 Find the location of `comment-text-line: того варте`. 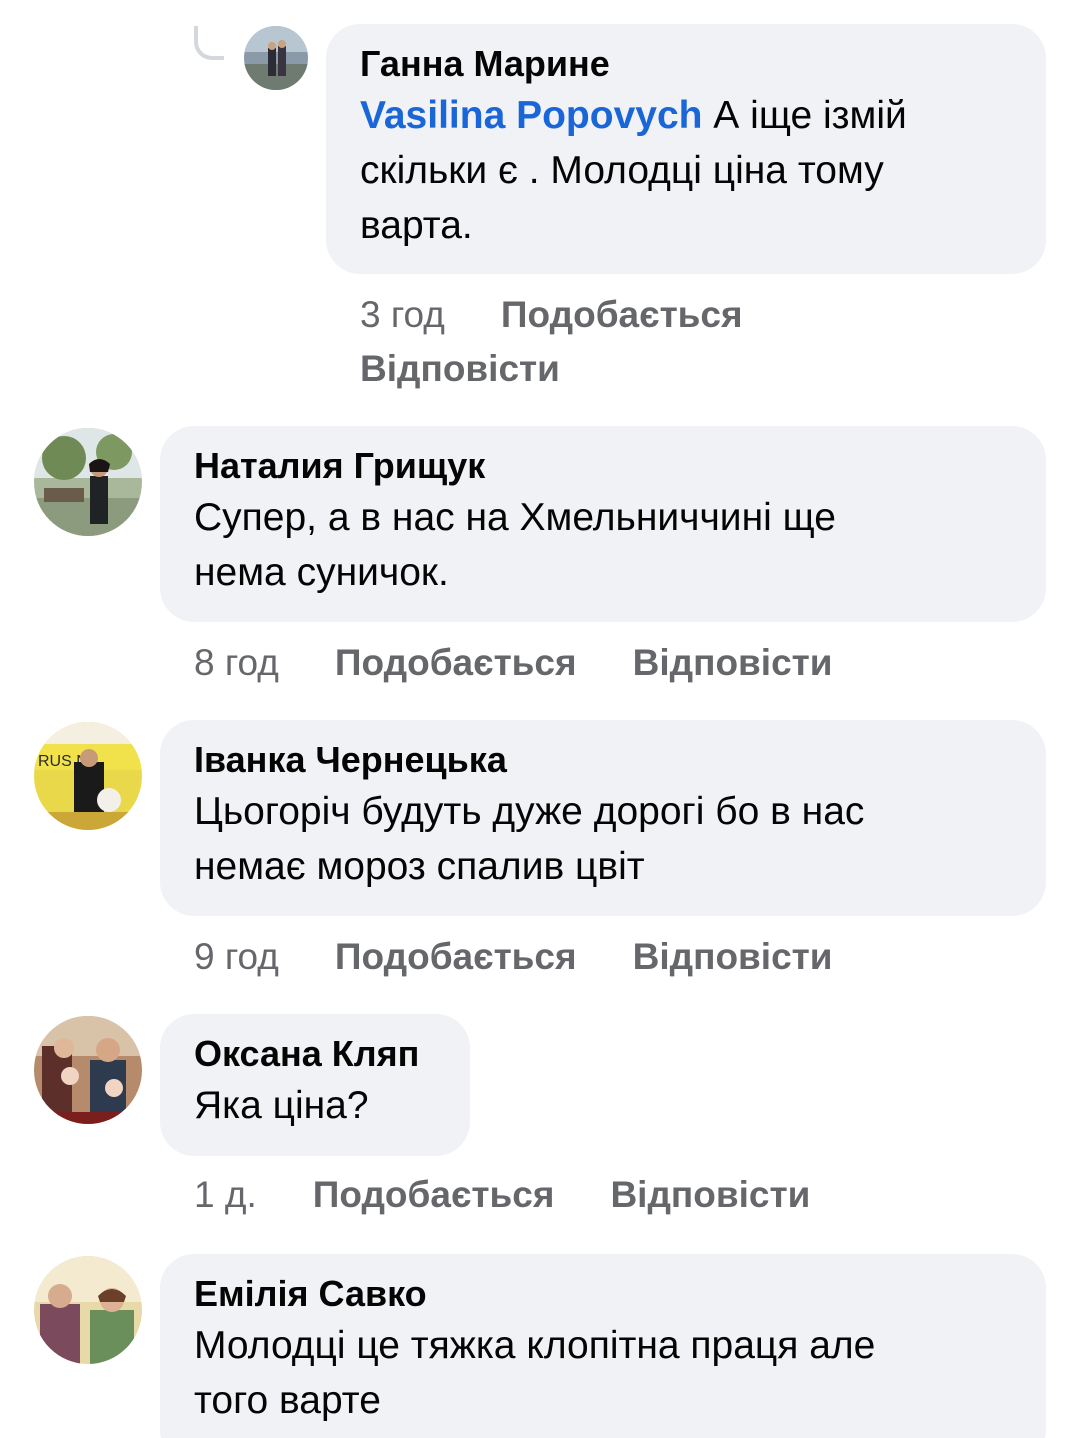

comment-text-line: того варте is located at coordinates (287, 1400).